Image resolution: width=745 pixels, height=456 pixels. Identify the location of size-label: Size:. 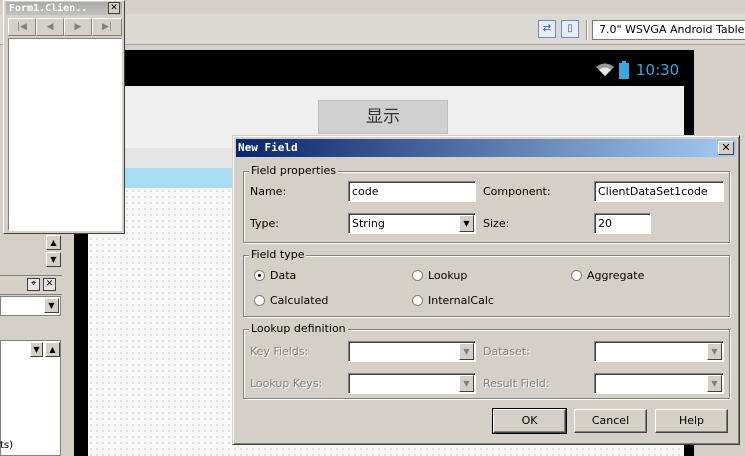
(496, 223).